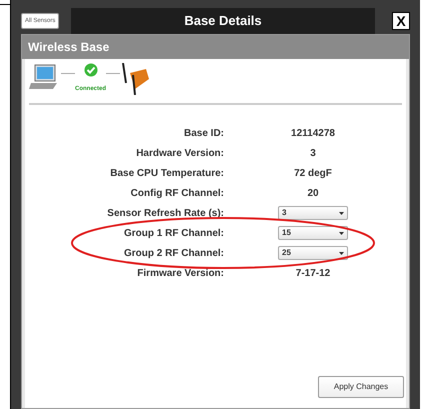 This screenshot has height=409, width=426. I want to click on field-label: Group 1 RF Channel:, so click(173, 233).